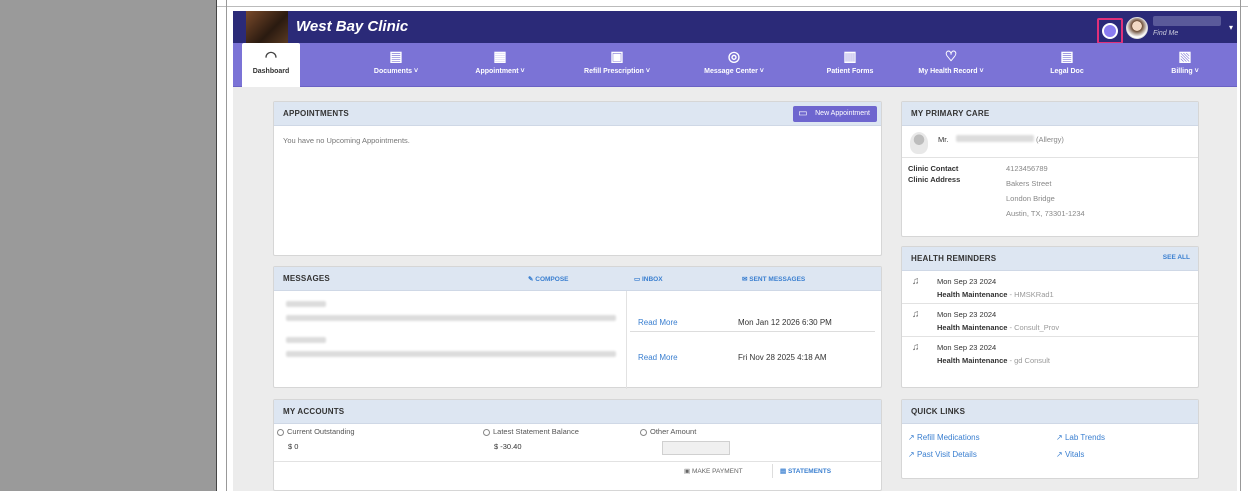 The width and height of the screenshot is (1248, 491). I want to click on tab-legal-doc: ▤ Legal Doc, so click(1067, 65).